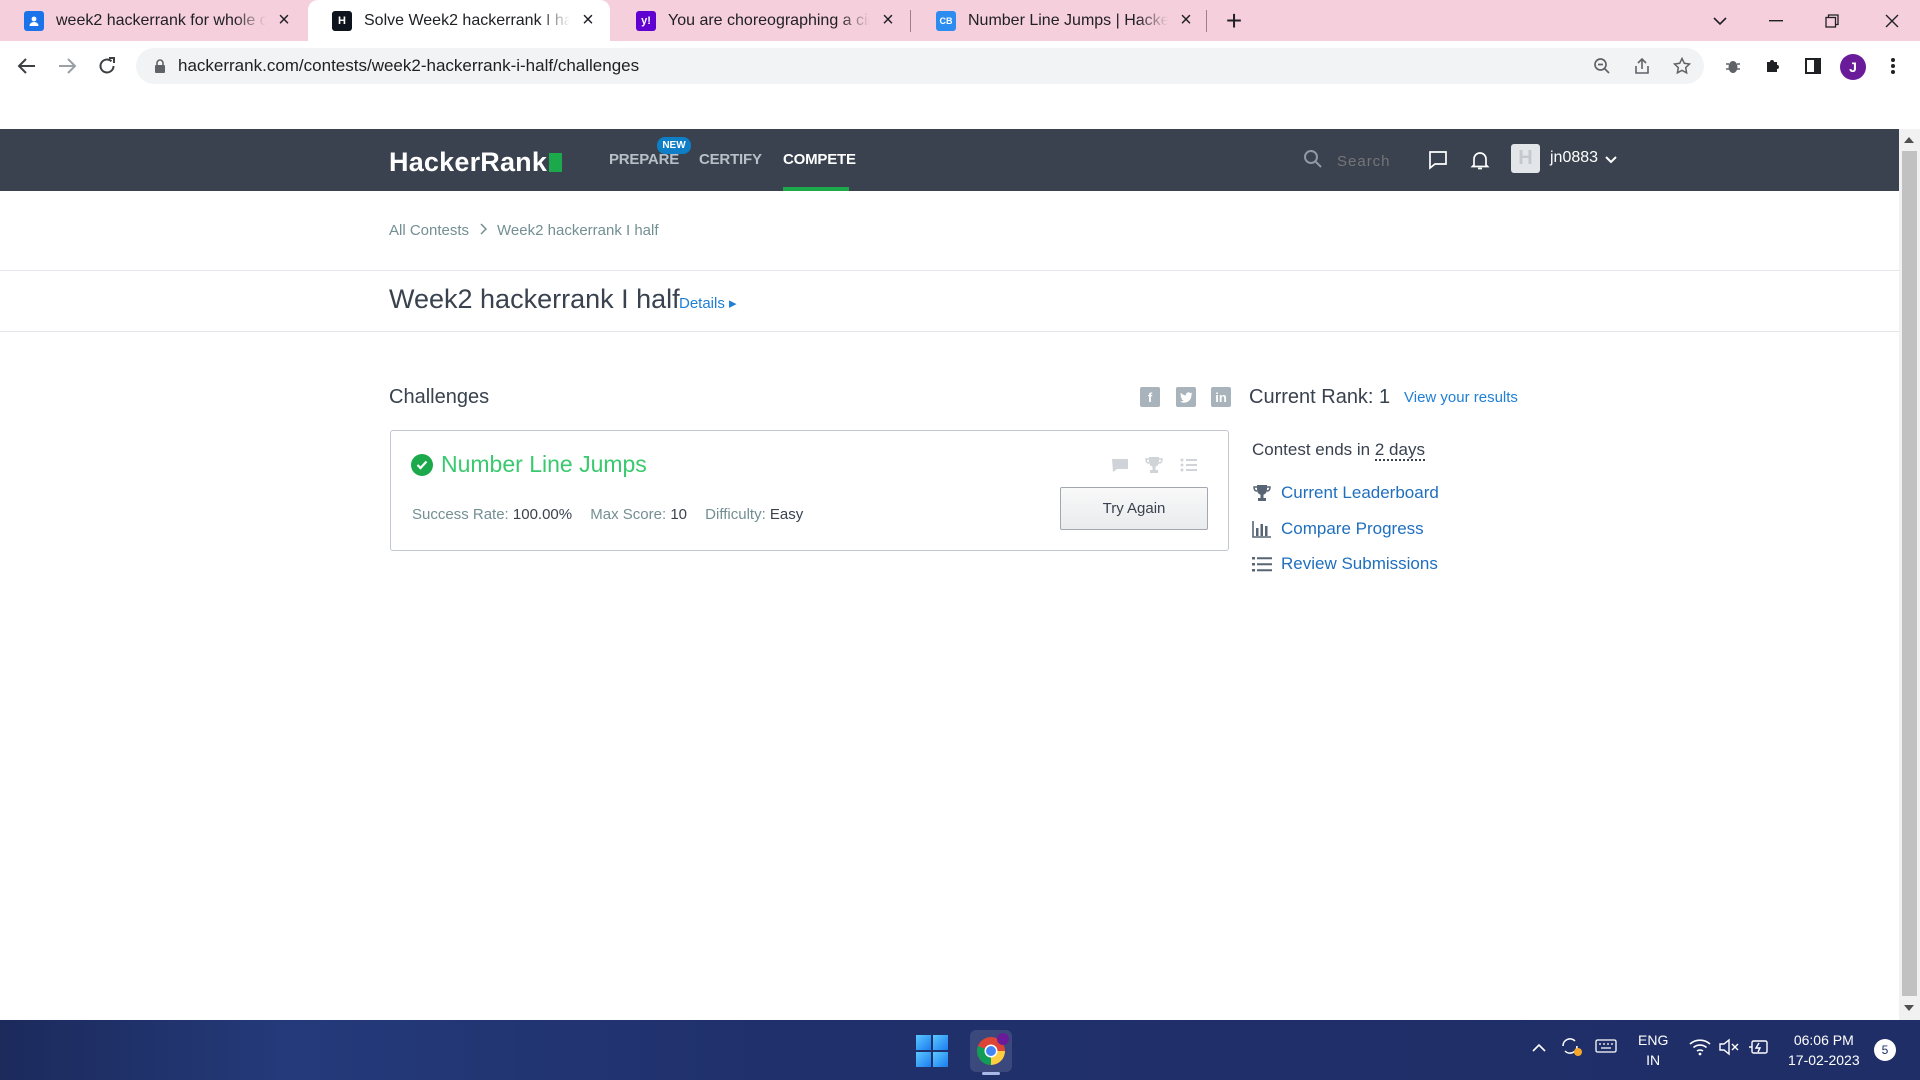 Image resolution: width=1920 pixels, height=1080 pixels. What do you see at coordinates (439, 397) in the screenshot?
I see `challenges-heading: Challenges` at bounding box center [439, 397].